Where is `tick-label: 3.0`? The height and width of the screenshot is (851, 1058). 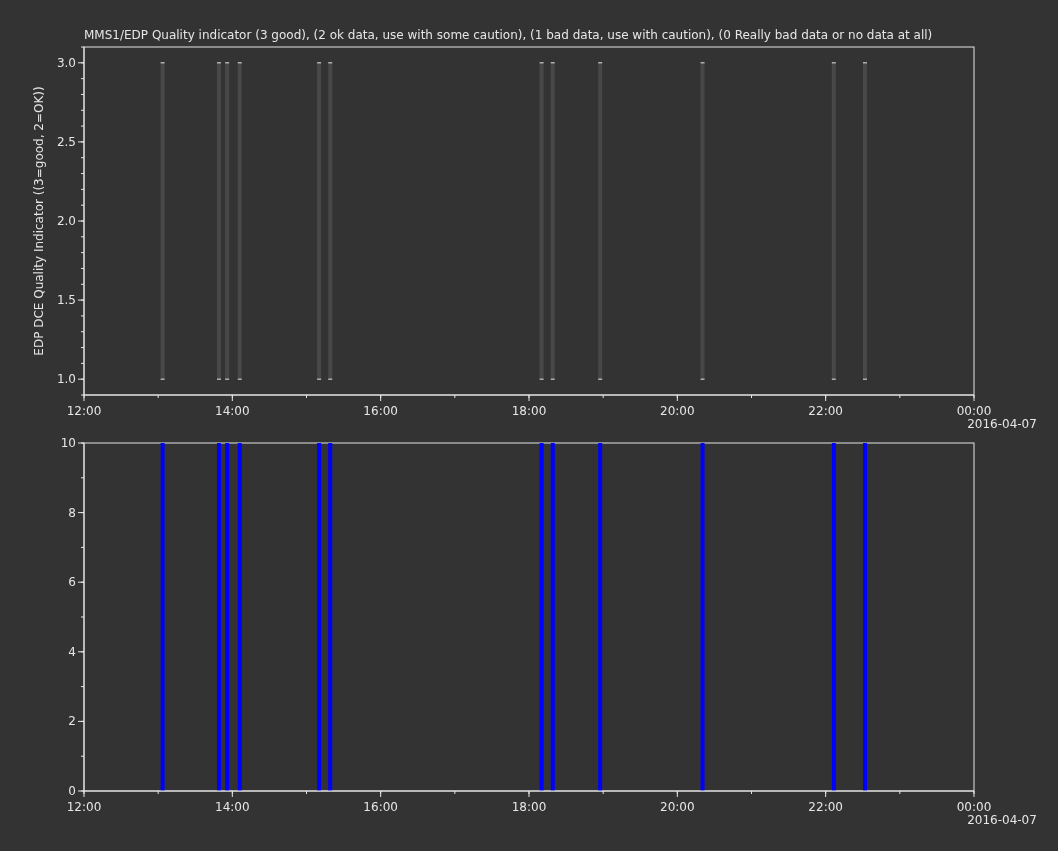 tick-label: 3.0 is located at coordinates (66, 62).